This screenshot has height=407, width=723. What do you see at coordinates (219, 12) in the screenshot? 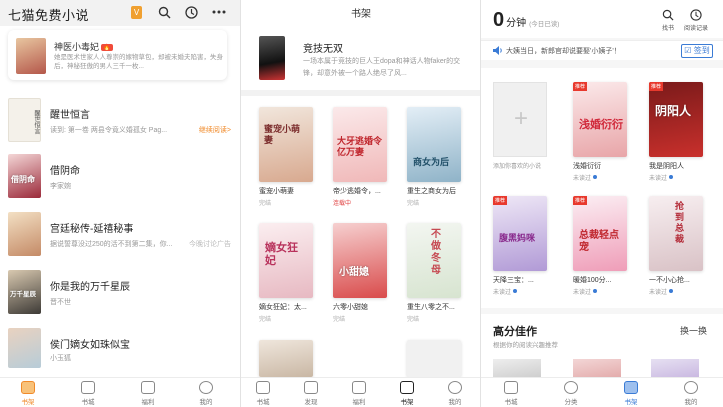
I see `more-dots-icon` at bounding box center [219, 12].